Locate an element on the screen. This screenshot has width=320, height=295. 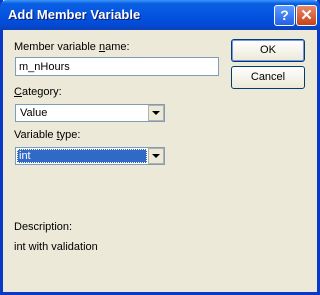
variable-type-dropdown-arrow is located at coordinates (156, 156).